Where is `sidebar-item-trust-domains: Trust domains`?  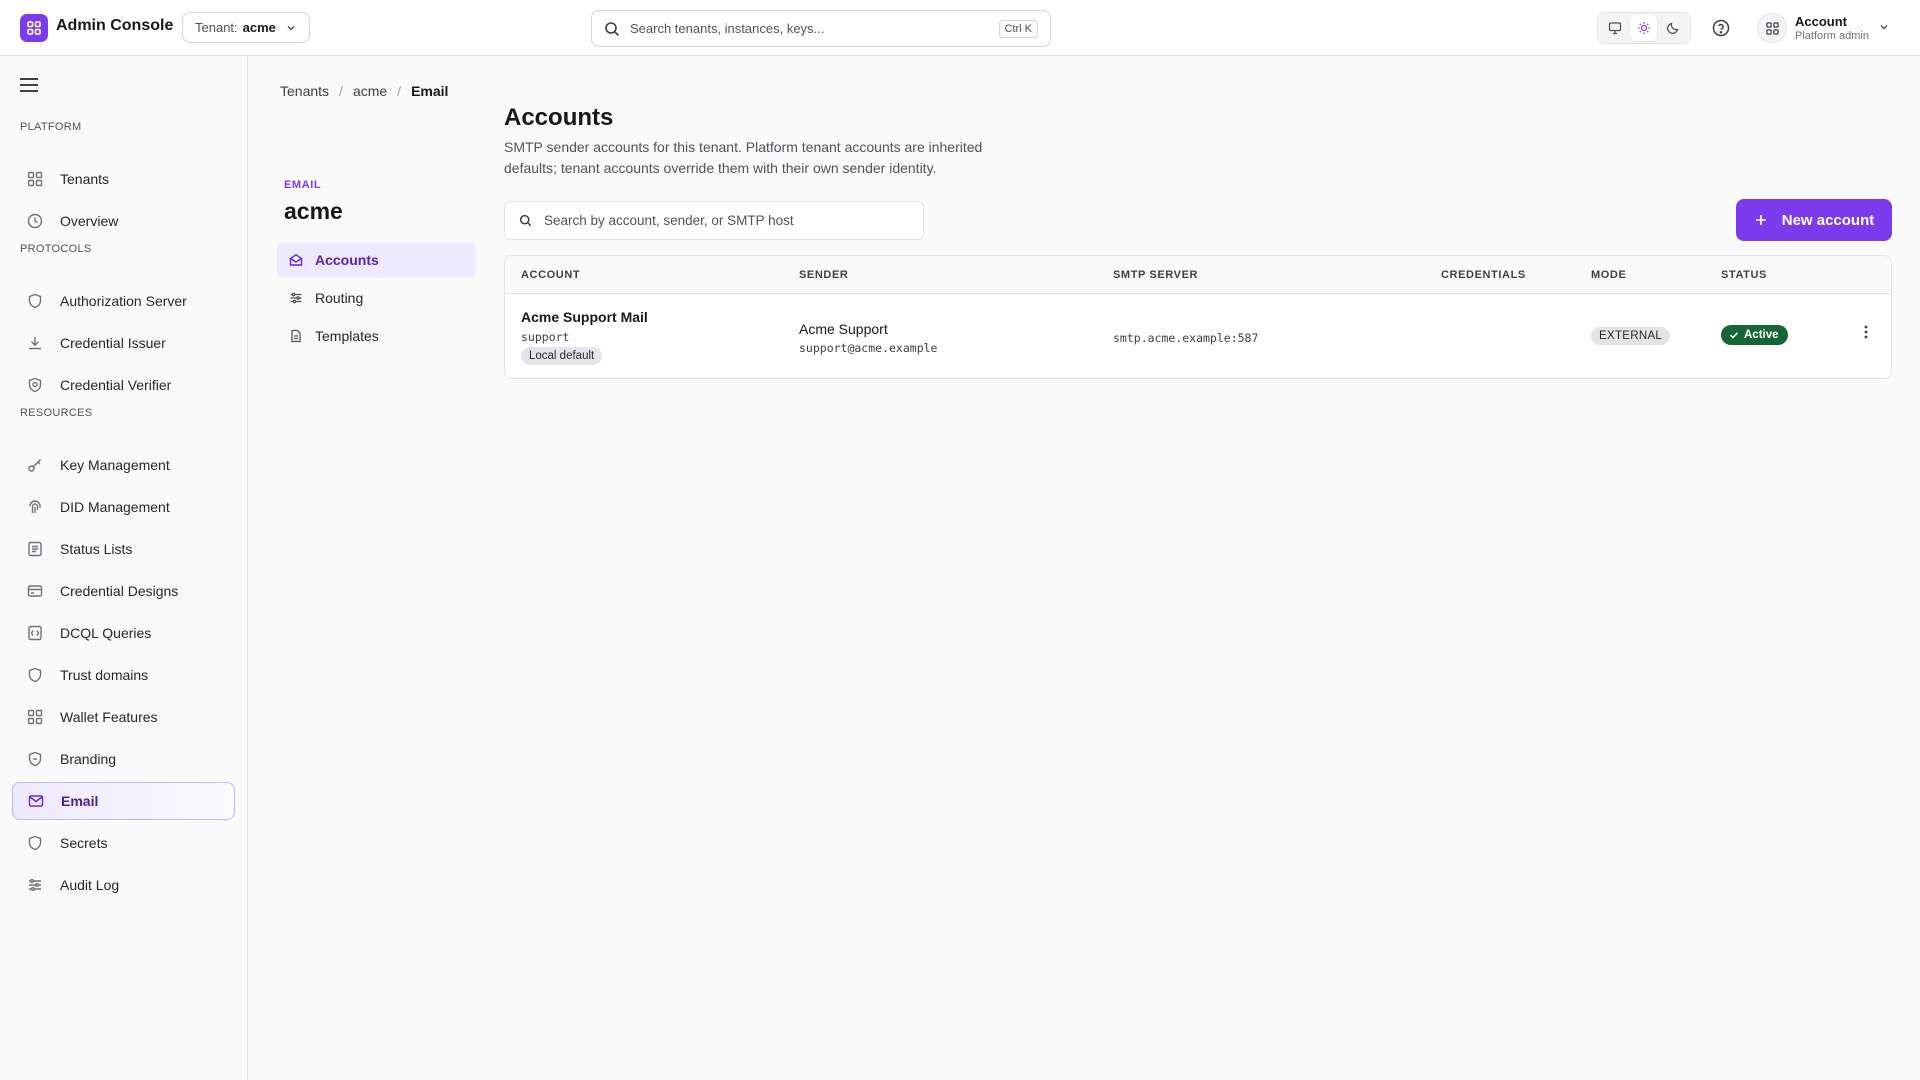 sidebar-item-trust-domains: Trust domains is located at coordinates (123, 675).